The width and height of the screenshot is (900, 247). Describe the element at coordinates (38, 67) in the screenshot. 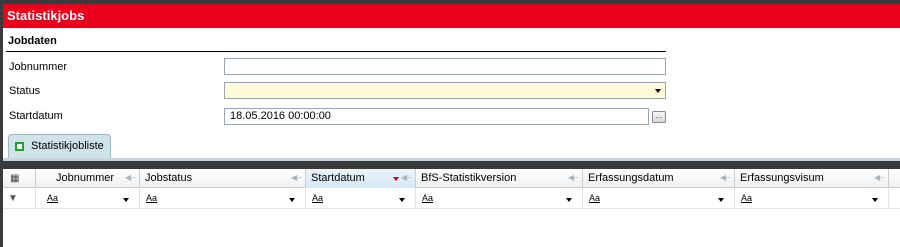

I see `jobnummer-label: Jobnummer` at that location.